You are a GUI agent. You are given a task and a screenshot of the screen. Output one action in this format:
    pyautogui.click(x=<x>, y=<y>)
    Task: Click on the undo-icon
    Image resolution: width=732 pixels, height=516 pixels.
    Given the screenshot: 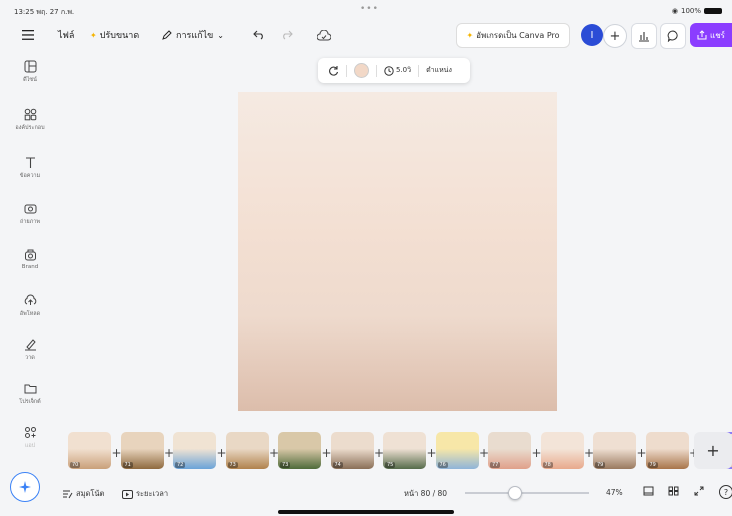 What is the action you would take?
    pyautogui.click(x=258, y=35)
    